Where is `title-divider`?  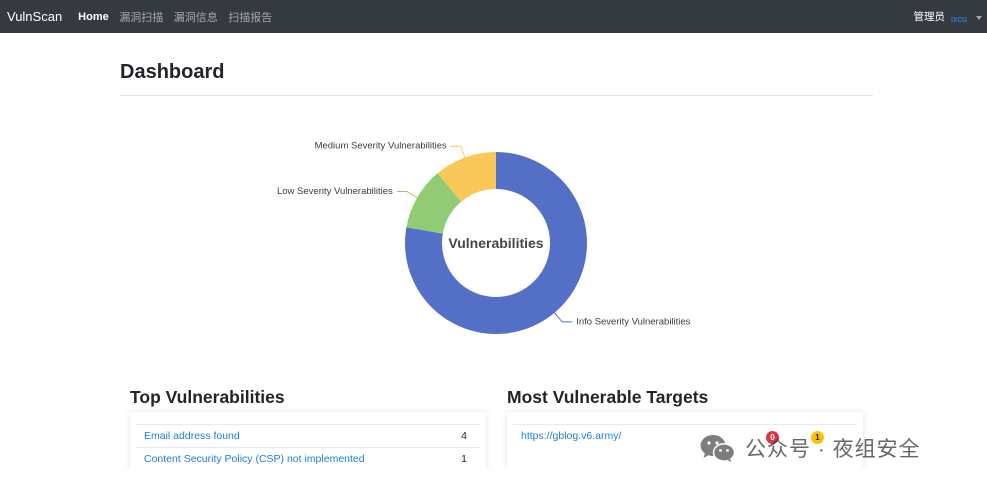 title-divider is located at coordinates (496, 95).